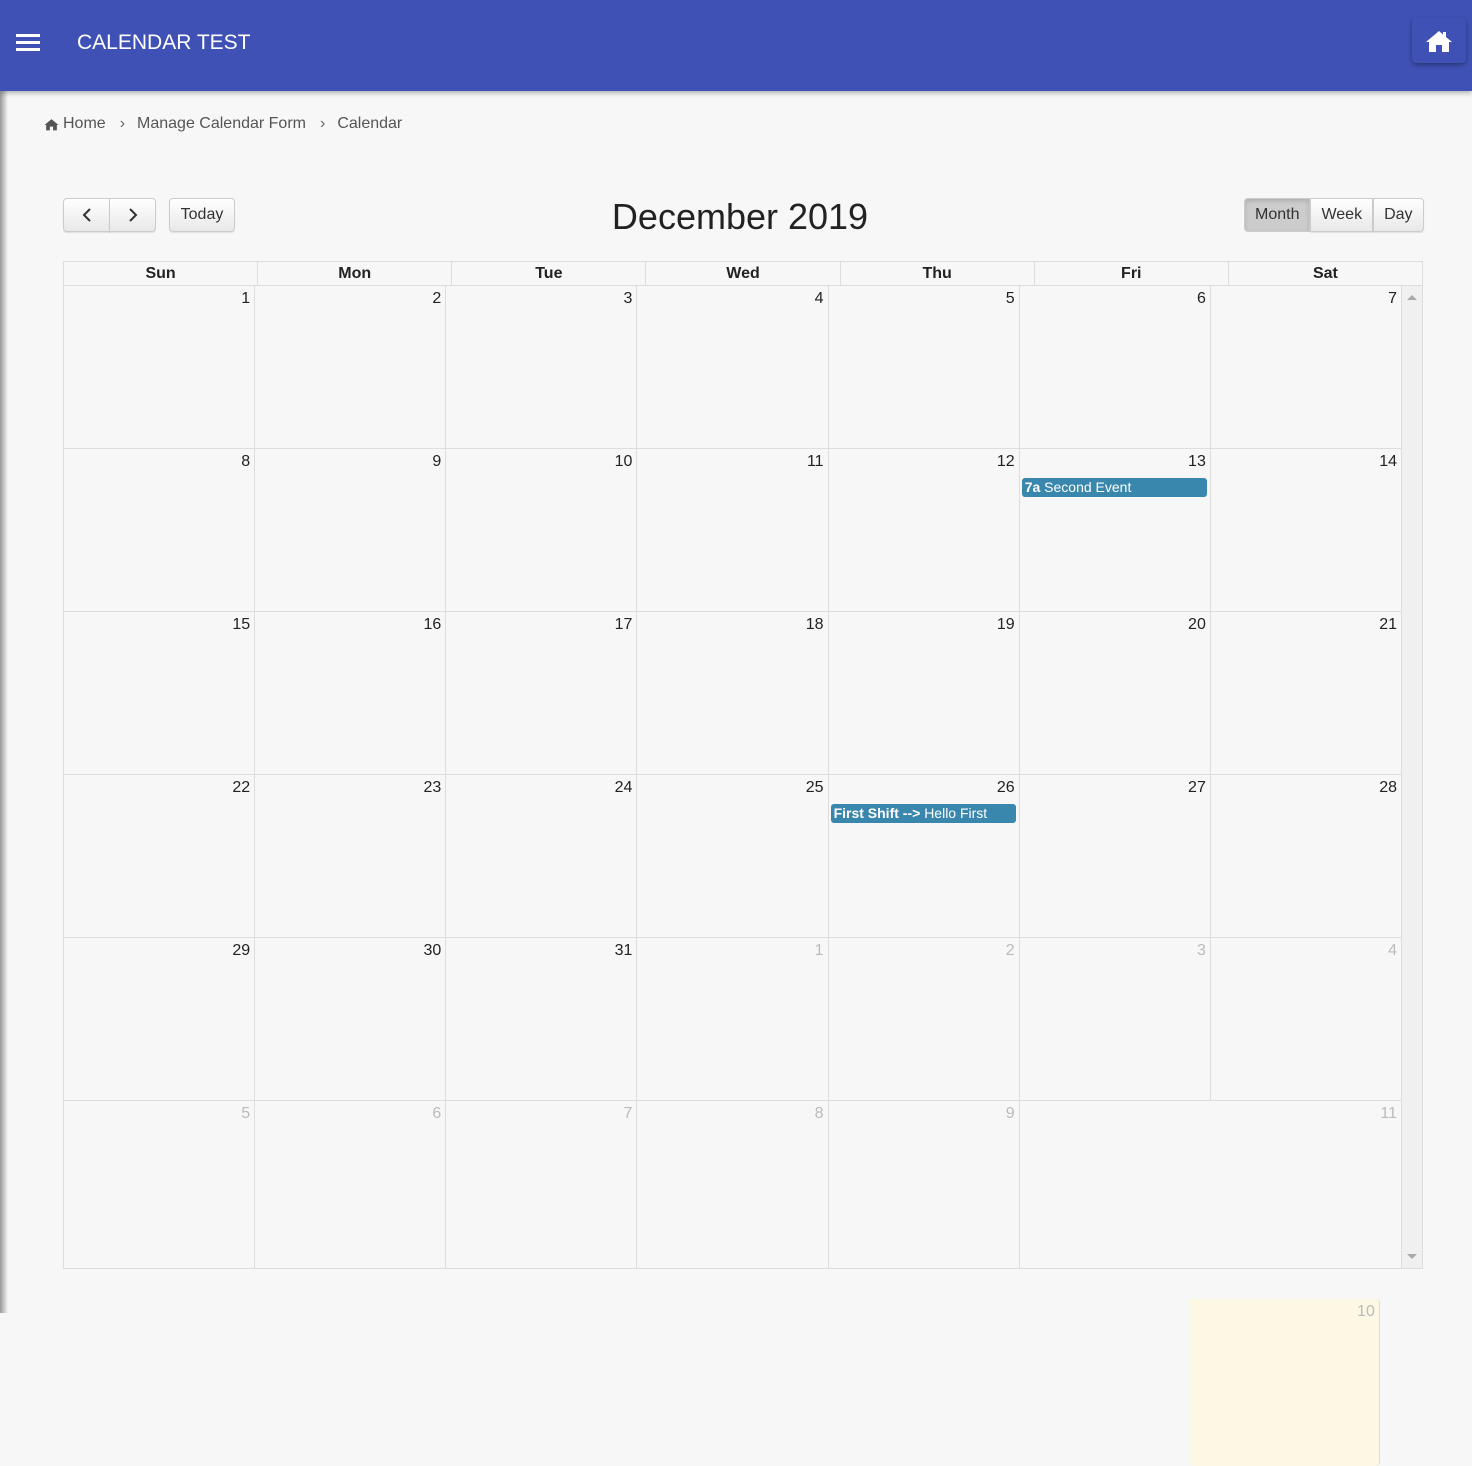 This screenshot has width=1472, height=1466. Describe the element at coordinates (1032, 487) in the screenshot. I see `event-time: 7a` at that location.